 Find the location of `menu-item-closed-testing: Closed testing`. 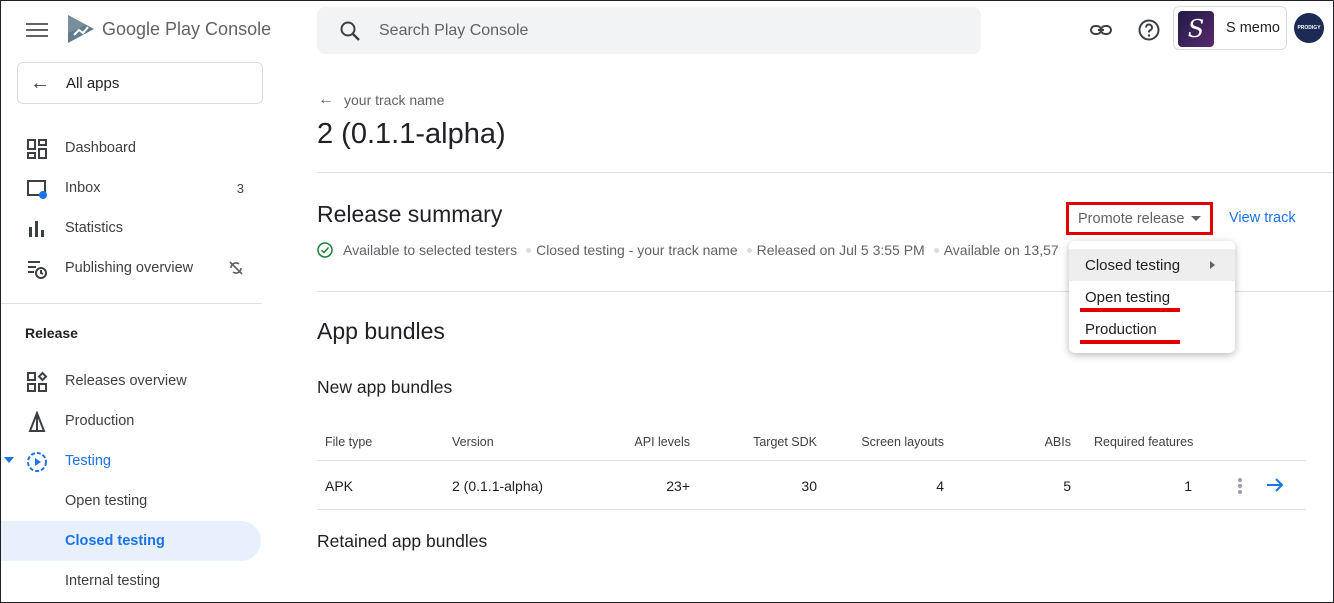

menu-item-closed-testing: Closed testing is located at coordinates (1152, 265).